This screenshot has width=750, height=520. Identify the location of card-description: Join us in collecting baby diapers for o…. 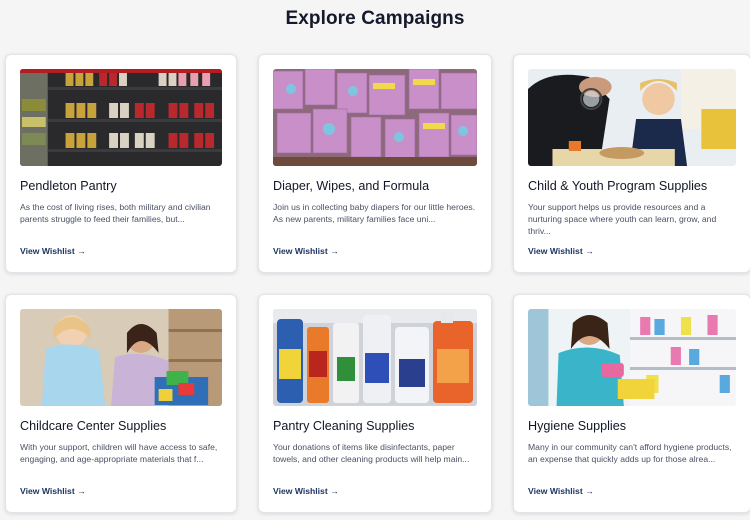
(374, 213).